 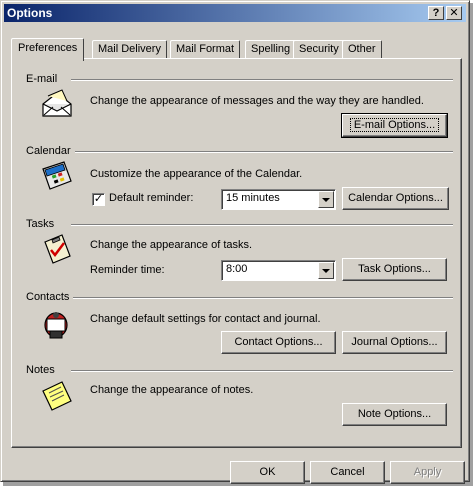 What do you see at coordinates (42, 370) in the screenshot?
I see `notes-section-heading: Notes` at bounding box center [42, 370].